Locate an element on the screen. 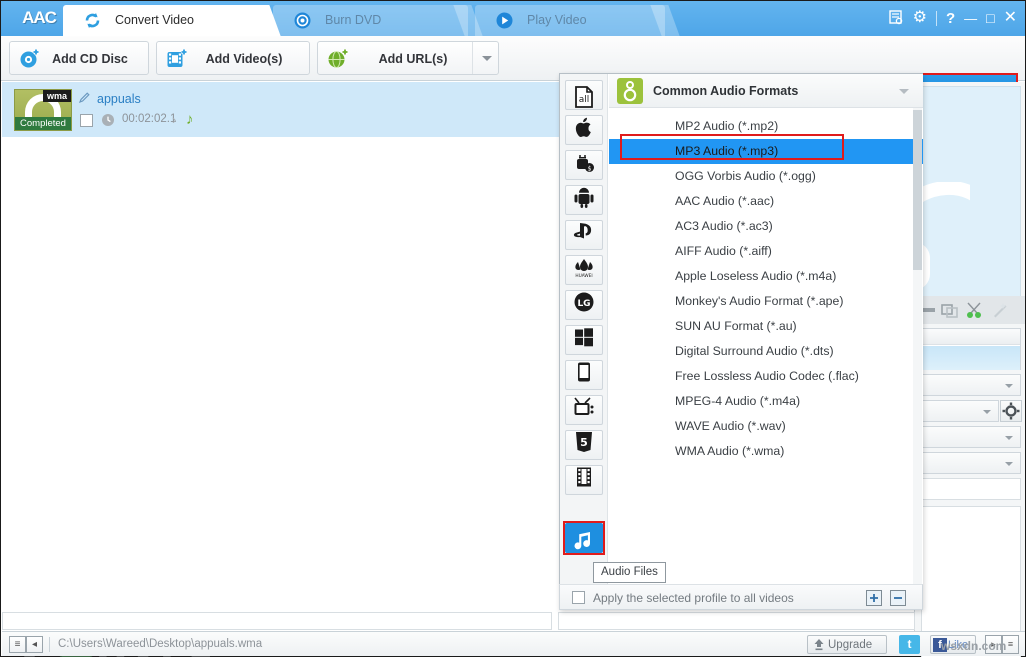  svg-text: LG is located at coordinates (583, 304).